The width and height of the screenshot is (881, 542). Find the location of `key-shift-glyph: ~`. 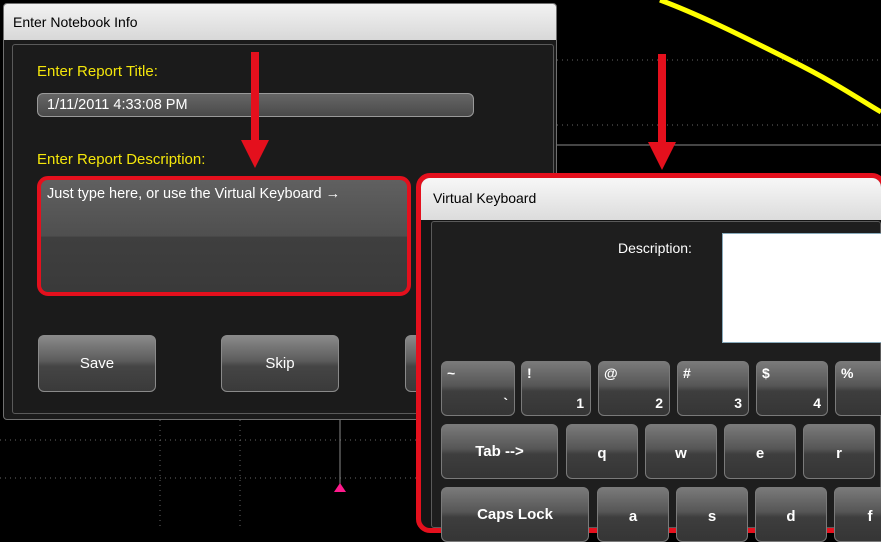

key-shift-glyph: ~ is located at coordinates (451, 373).